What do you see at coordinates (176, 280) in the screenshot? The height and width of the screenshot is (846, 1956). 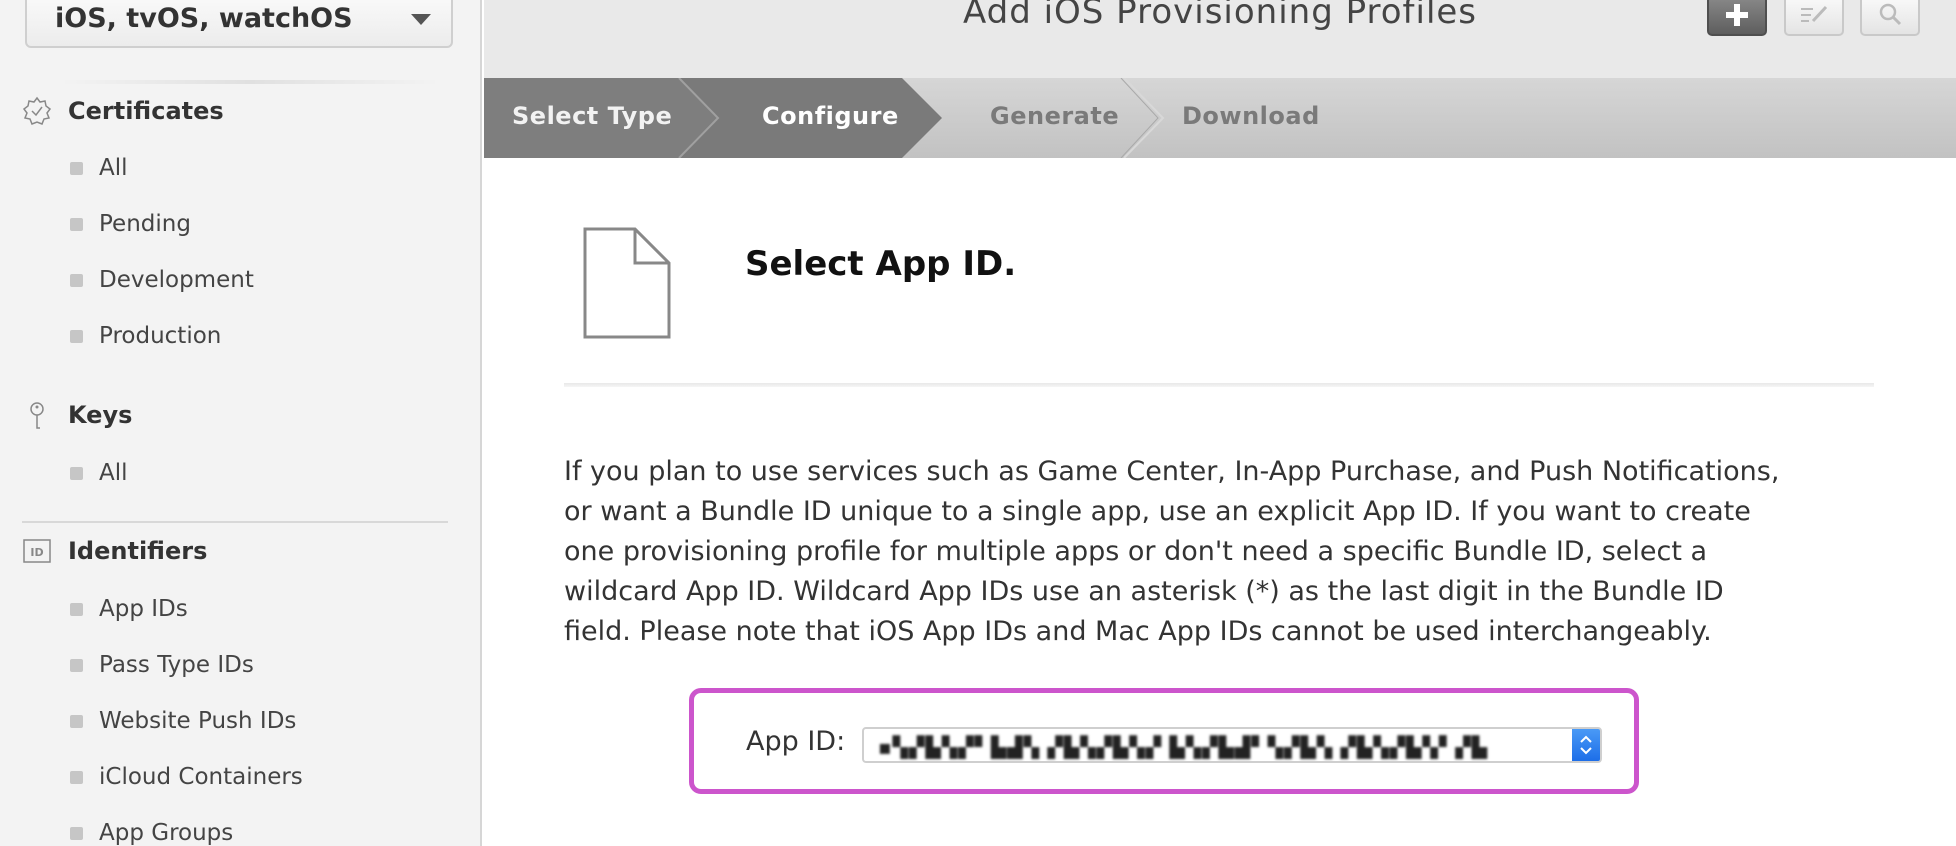 I see `sidebar-item-label: Development` at bounding box center [176, 280].